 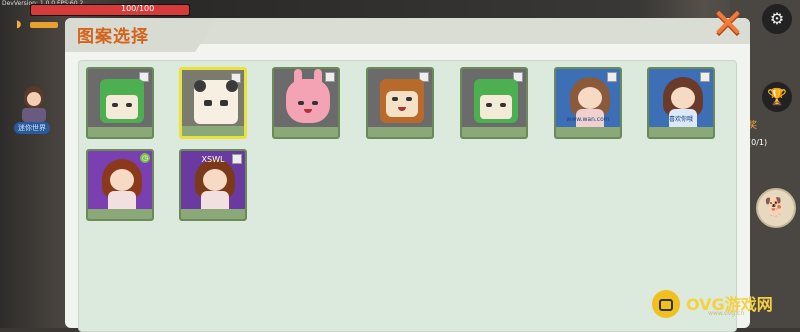 I want to click on settings-gear-icon: ⚙, so click(x=777, y=19).